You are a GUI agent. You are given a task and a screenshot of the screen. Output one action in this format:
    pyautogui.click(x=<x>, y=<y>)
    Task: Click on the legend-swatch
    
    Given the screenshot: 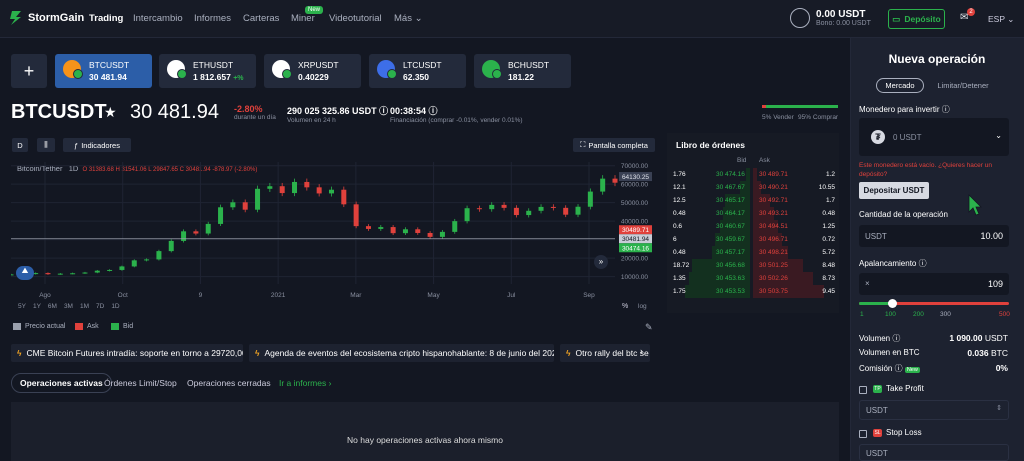 What is the action you would take?
    pyautogui.click(x=17, y=326)
    